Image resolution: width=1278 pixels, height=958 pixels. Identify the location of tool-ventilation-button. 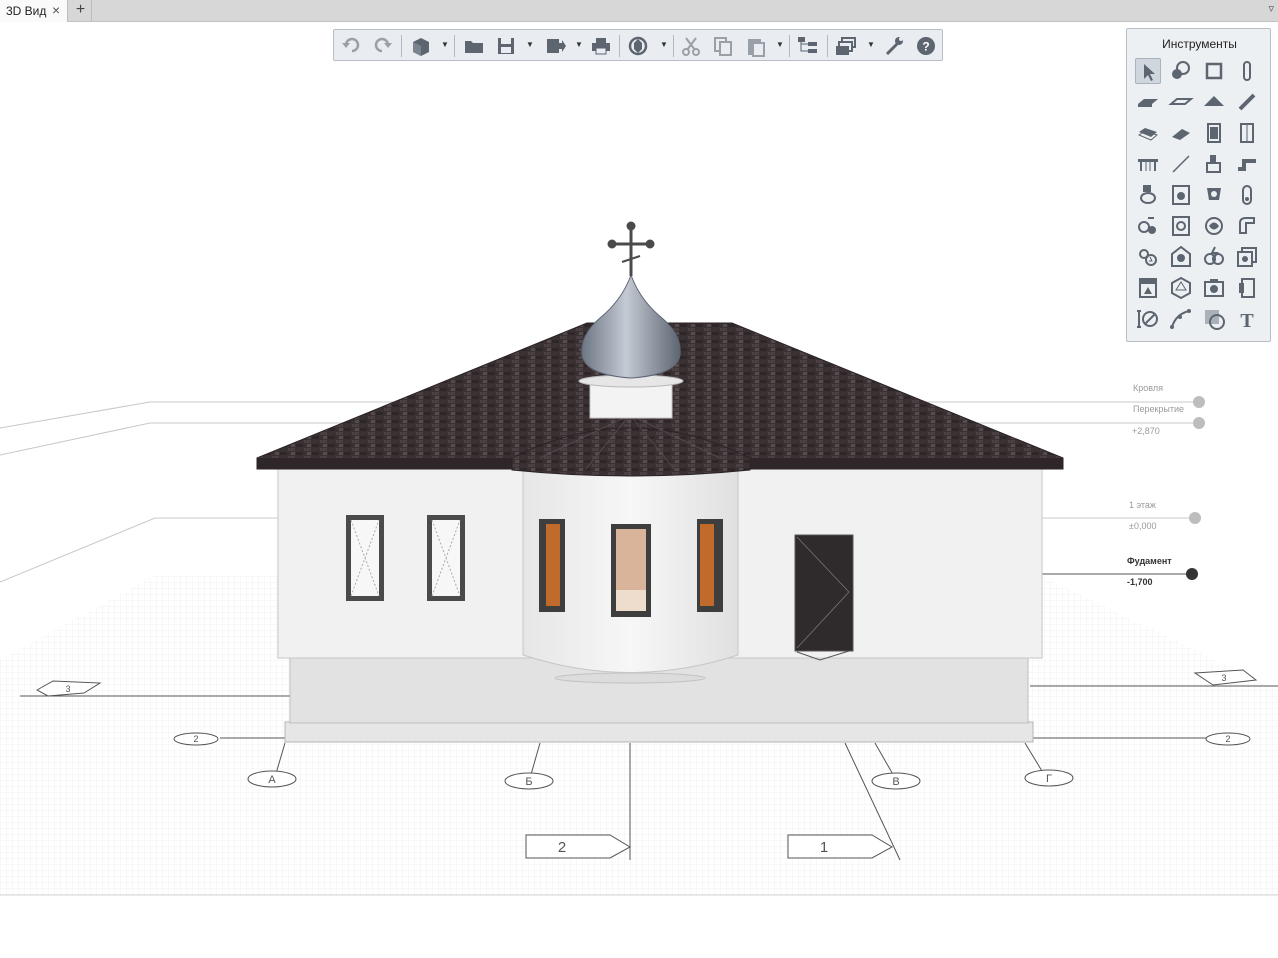
(1214, 226).